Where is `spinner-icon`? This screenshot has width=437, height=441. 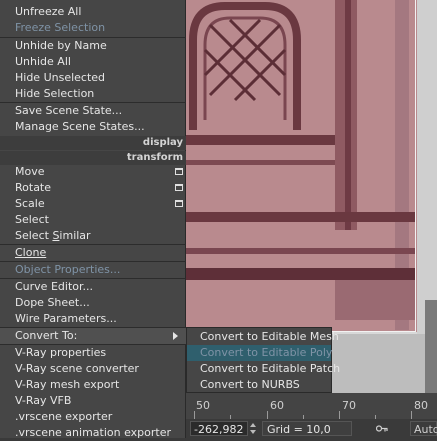 spinner-icon is located at coordinates (254, 428).